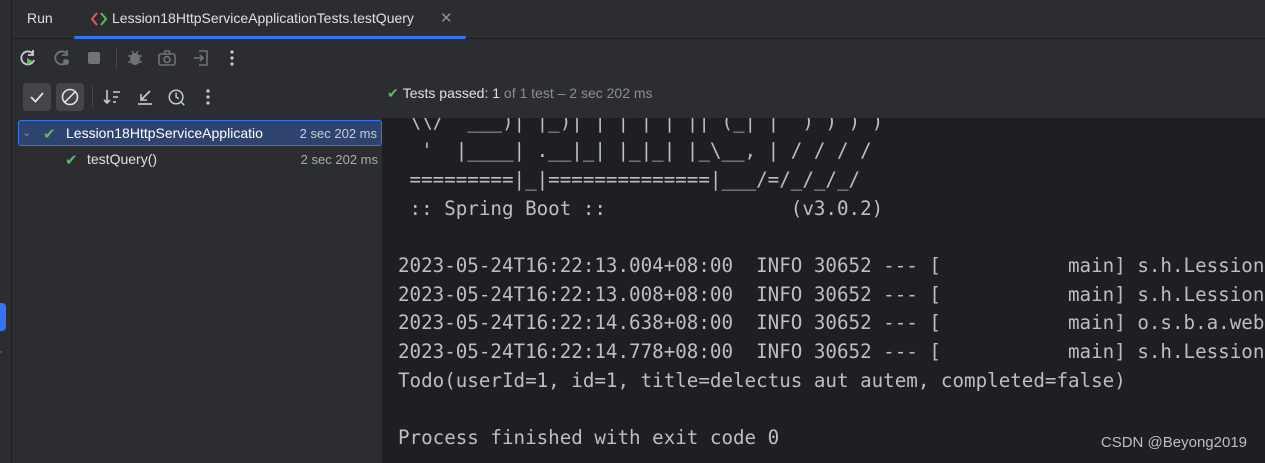 The image size is (1265, 463). Describe the element at coordinates (62, 58) in the screenshot. I see `rerun-failed-icon` at that location.